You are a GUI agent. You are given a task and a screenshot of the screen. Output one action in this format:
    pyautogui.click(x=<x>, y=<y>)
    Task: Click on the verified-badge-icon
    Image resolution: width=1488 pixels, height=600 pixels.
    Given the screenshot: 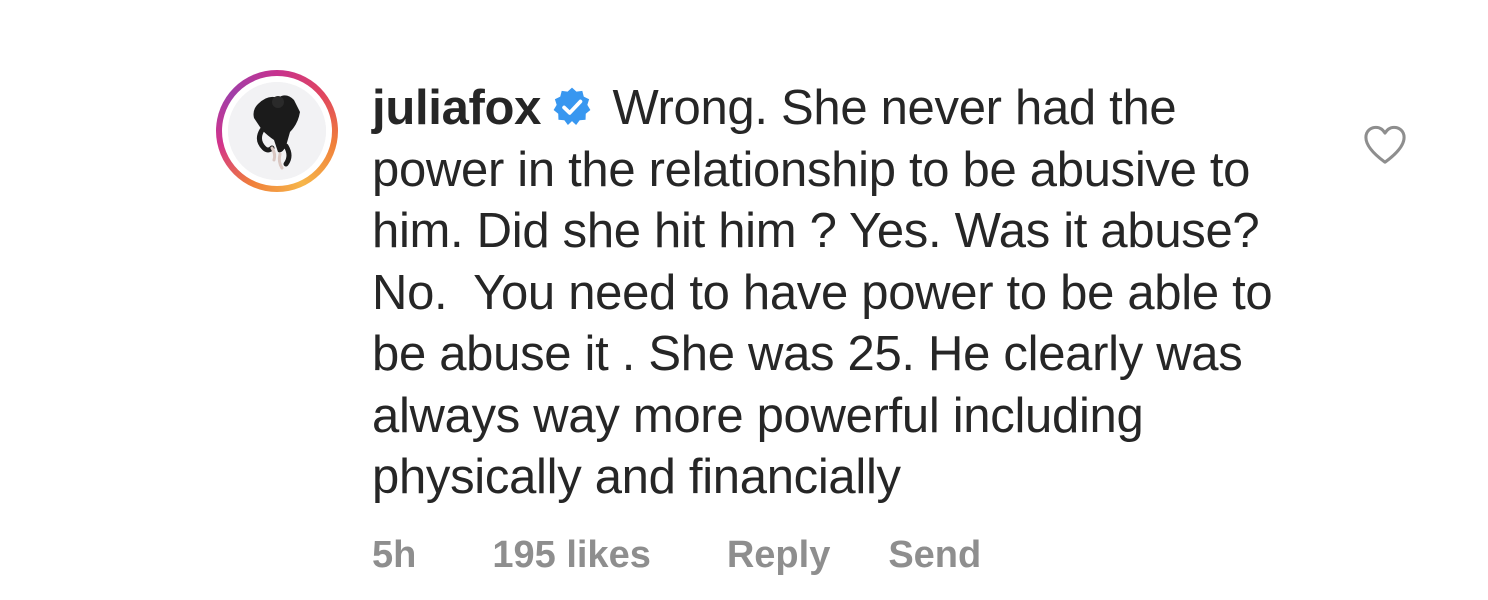 What is the action you would take?
    pyautogui.click(x=572, y=106)
    